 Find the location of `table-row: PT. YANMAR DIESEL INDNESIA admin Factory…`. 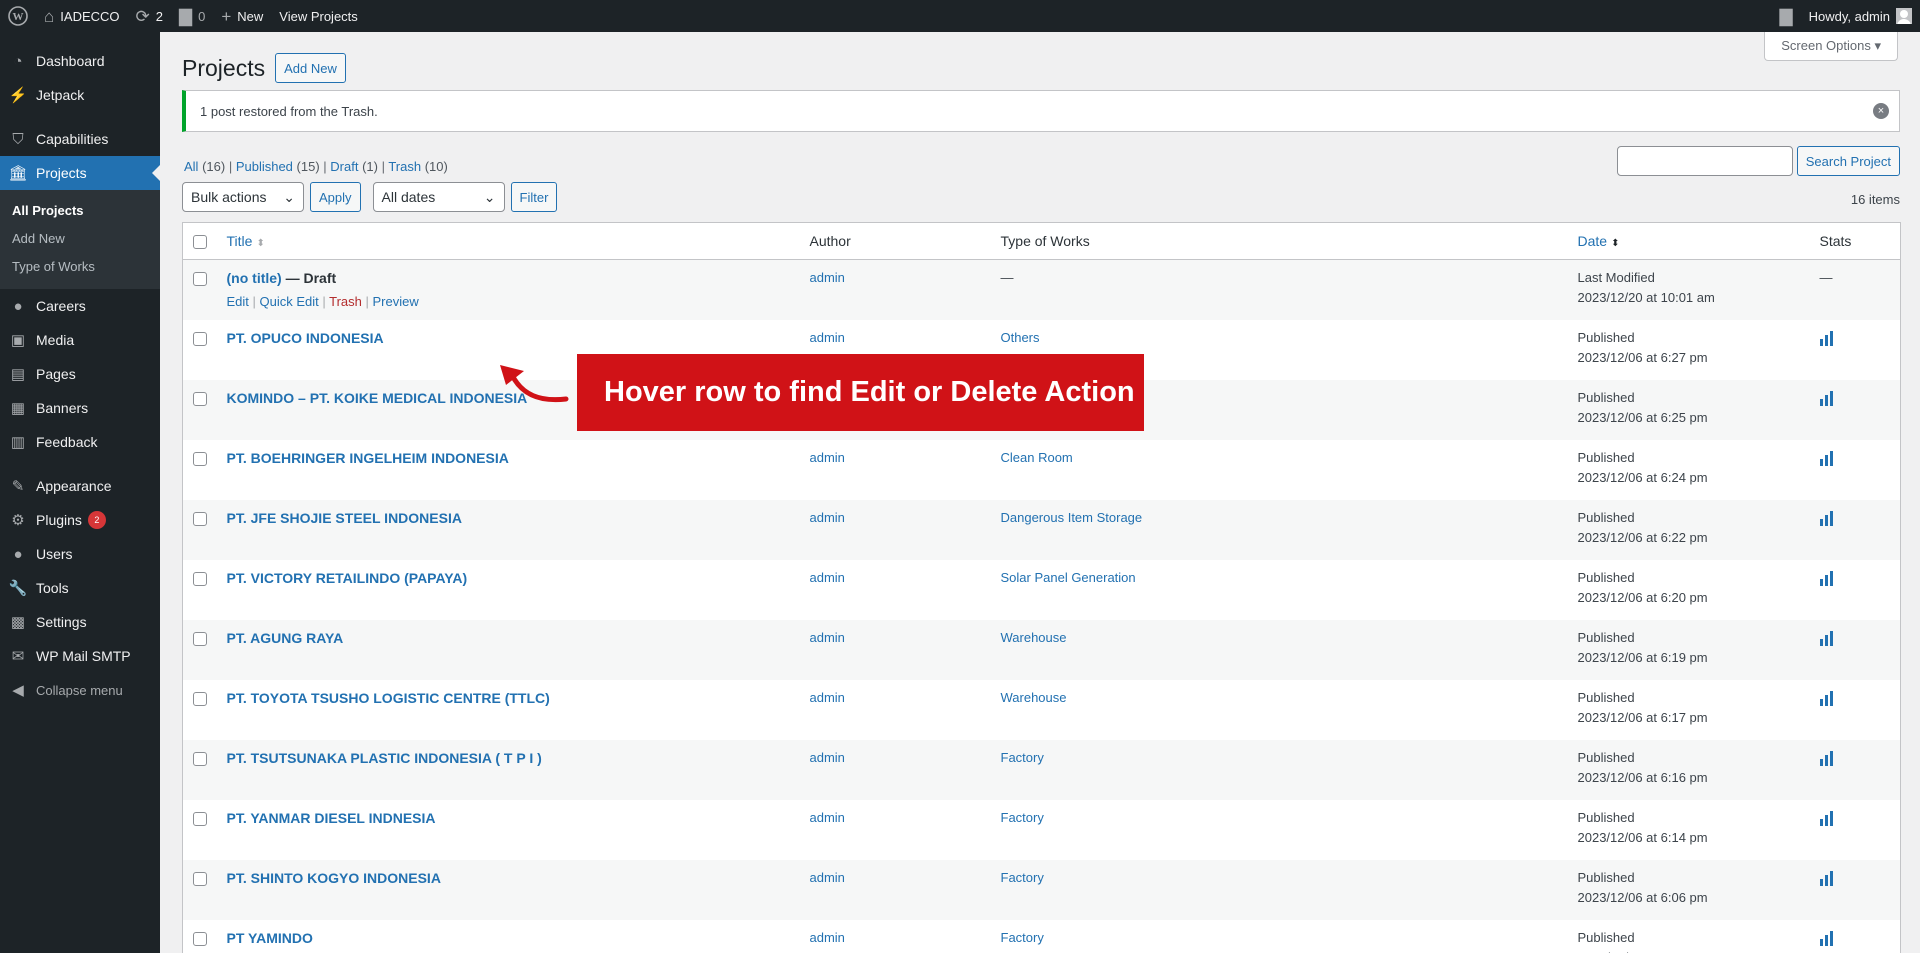

table-row: PT. YANMAR DIESEL INDNESIA admin Factory… is located at coordinates (1042, 830).